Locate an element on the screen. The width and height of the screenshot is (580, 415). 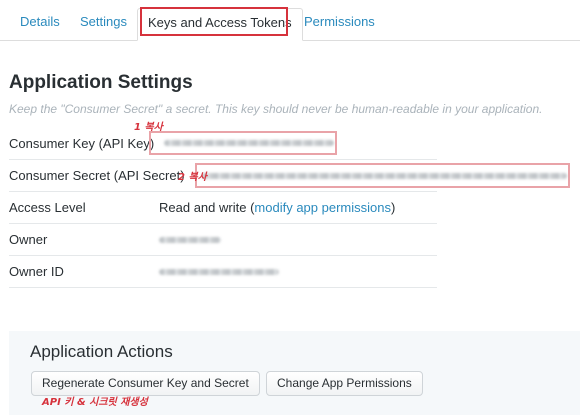
tab-details: Details is located at coordinates (40, 24).